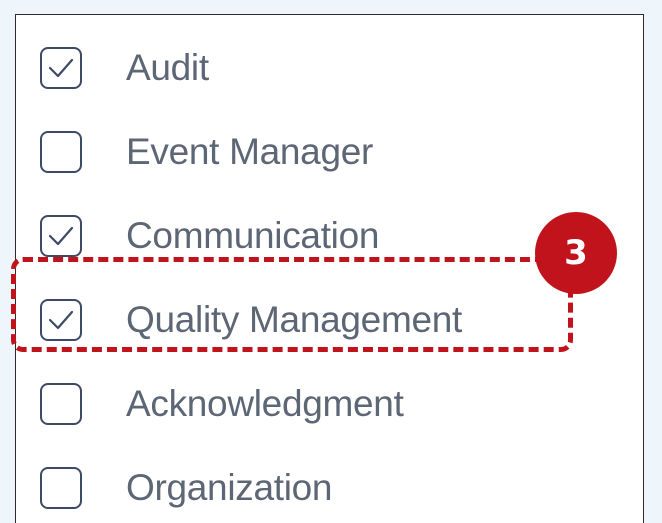  I want to click on checkbox-label: Acknowledgment, so click(265, 403).